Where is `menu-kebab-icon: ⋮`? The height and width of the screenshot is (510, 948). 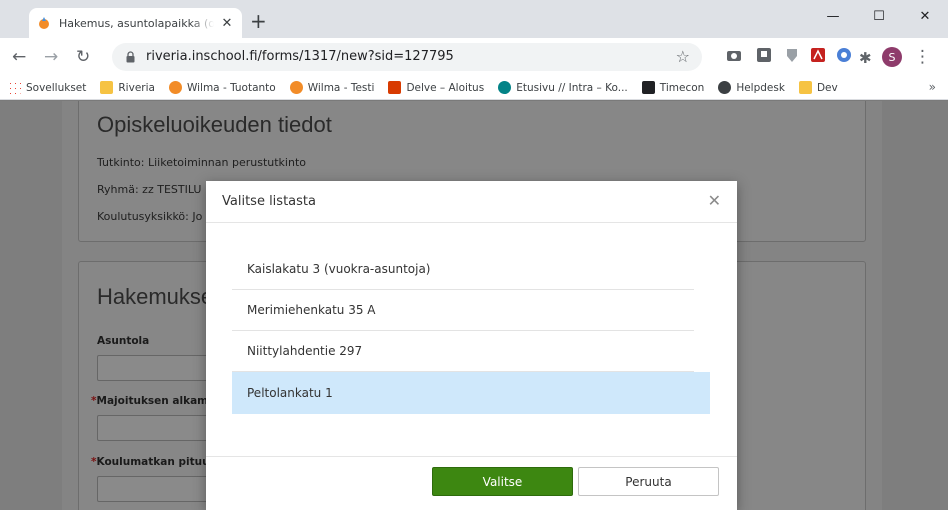 menu-kebab-icon: ⋮ is located at coordinates (922, 57).